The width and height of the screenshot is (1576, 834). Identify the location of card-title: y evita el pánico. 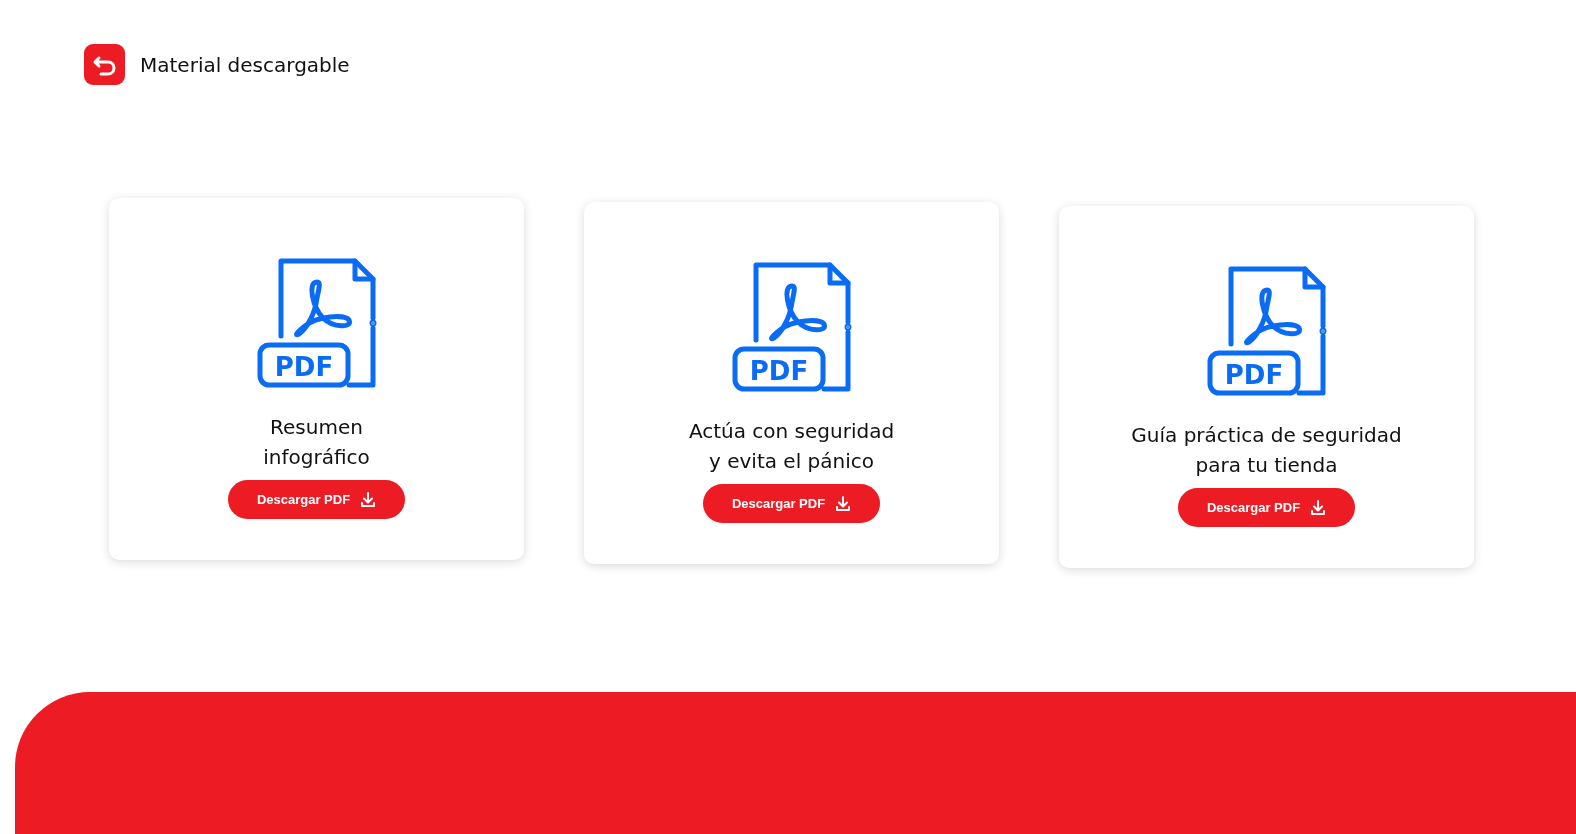
(791, 461).